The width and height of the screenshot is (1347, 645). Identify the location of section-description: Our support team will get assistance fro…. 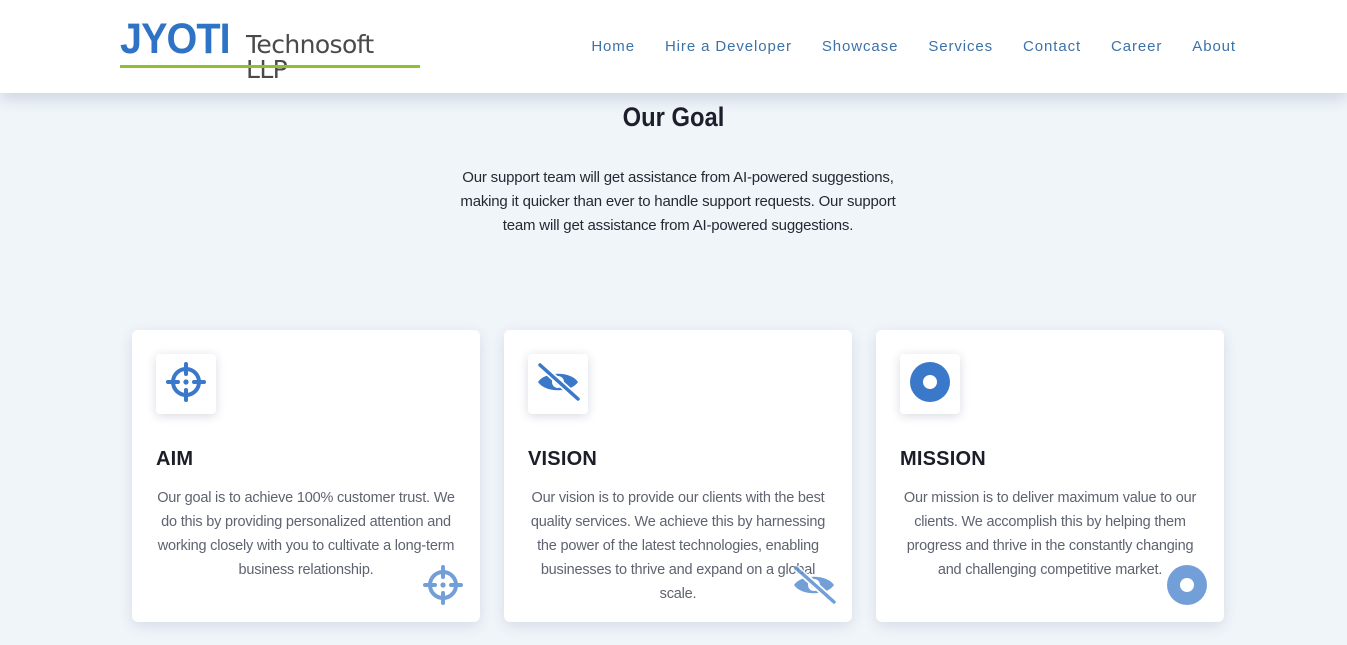
(678, 201).